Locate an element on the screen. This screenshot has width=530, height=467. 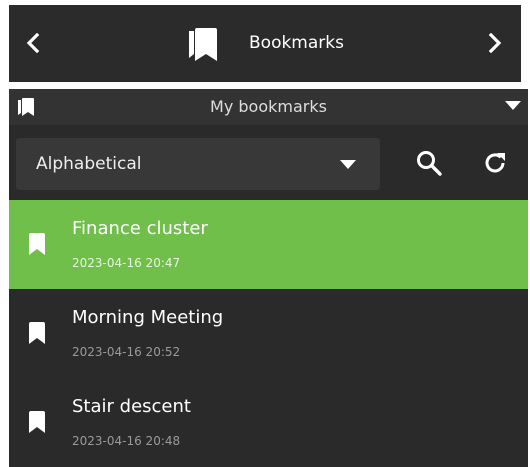
refresh-button is located at coordinates (495, 163).